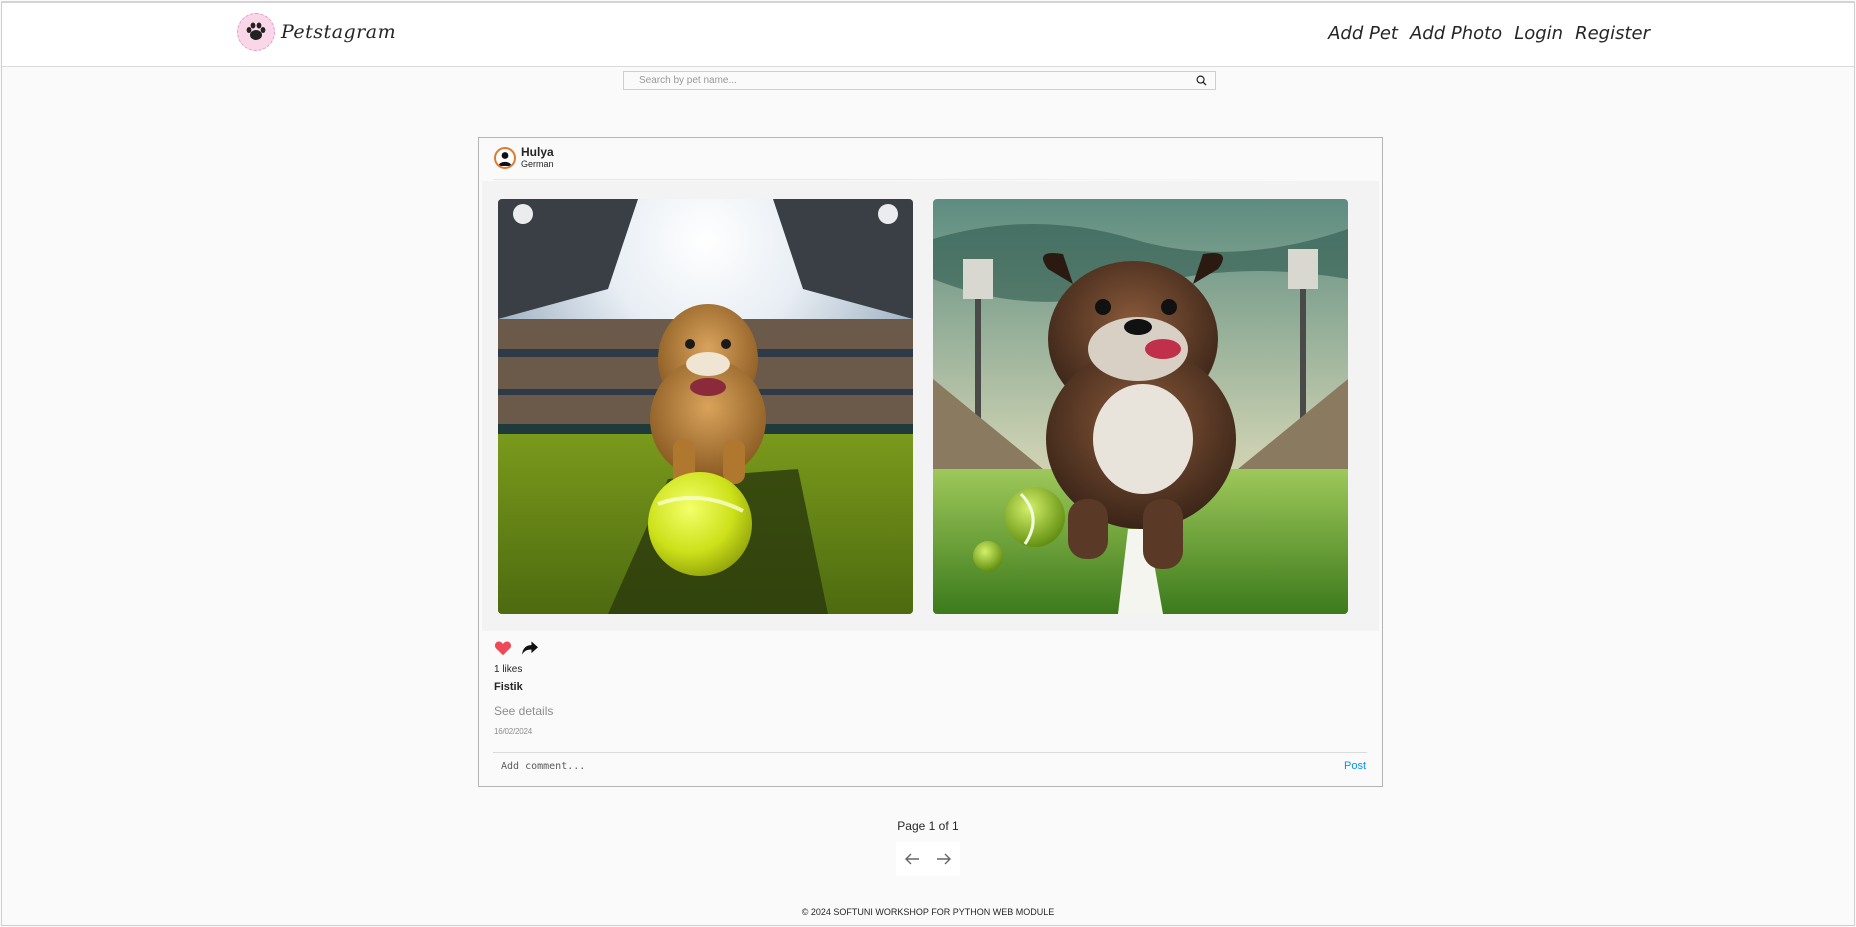  What do you see at coordinates (928, 826) in the screenshot?
I see `pagination-status: Page 1 of 1` at bounding box center [928, 826].